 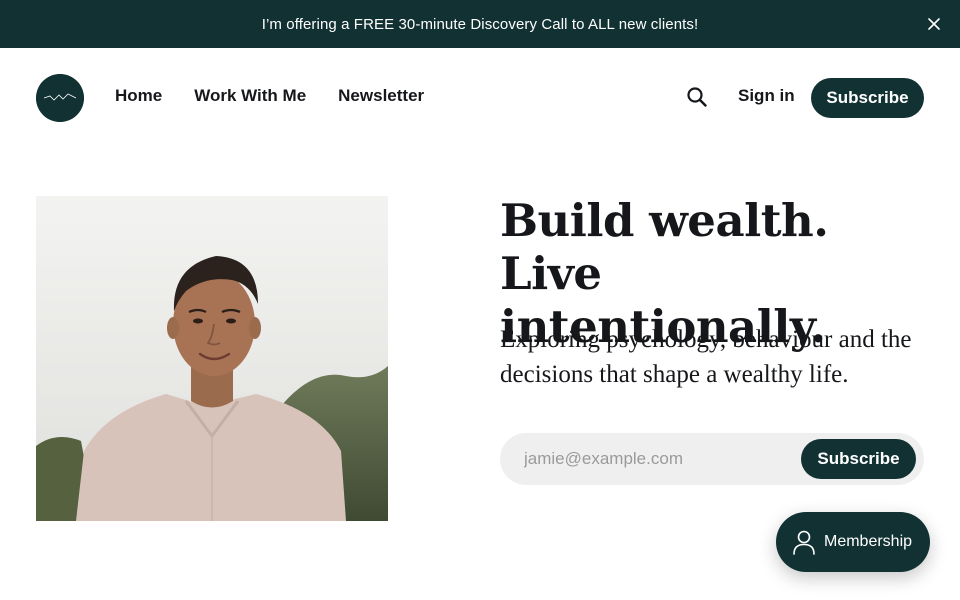 I want to click on search-button, so click(x=697, y=97).